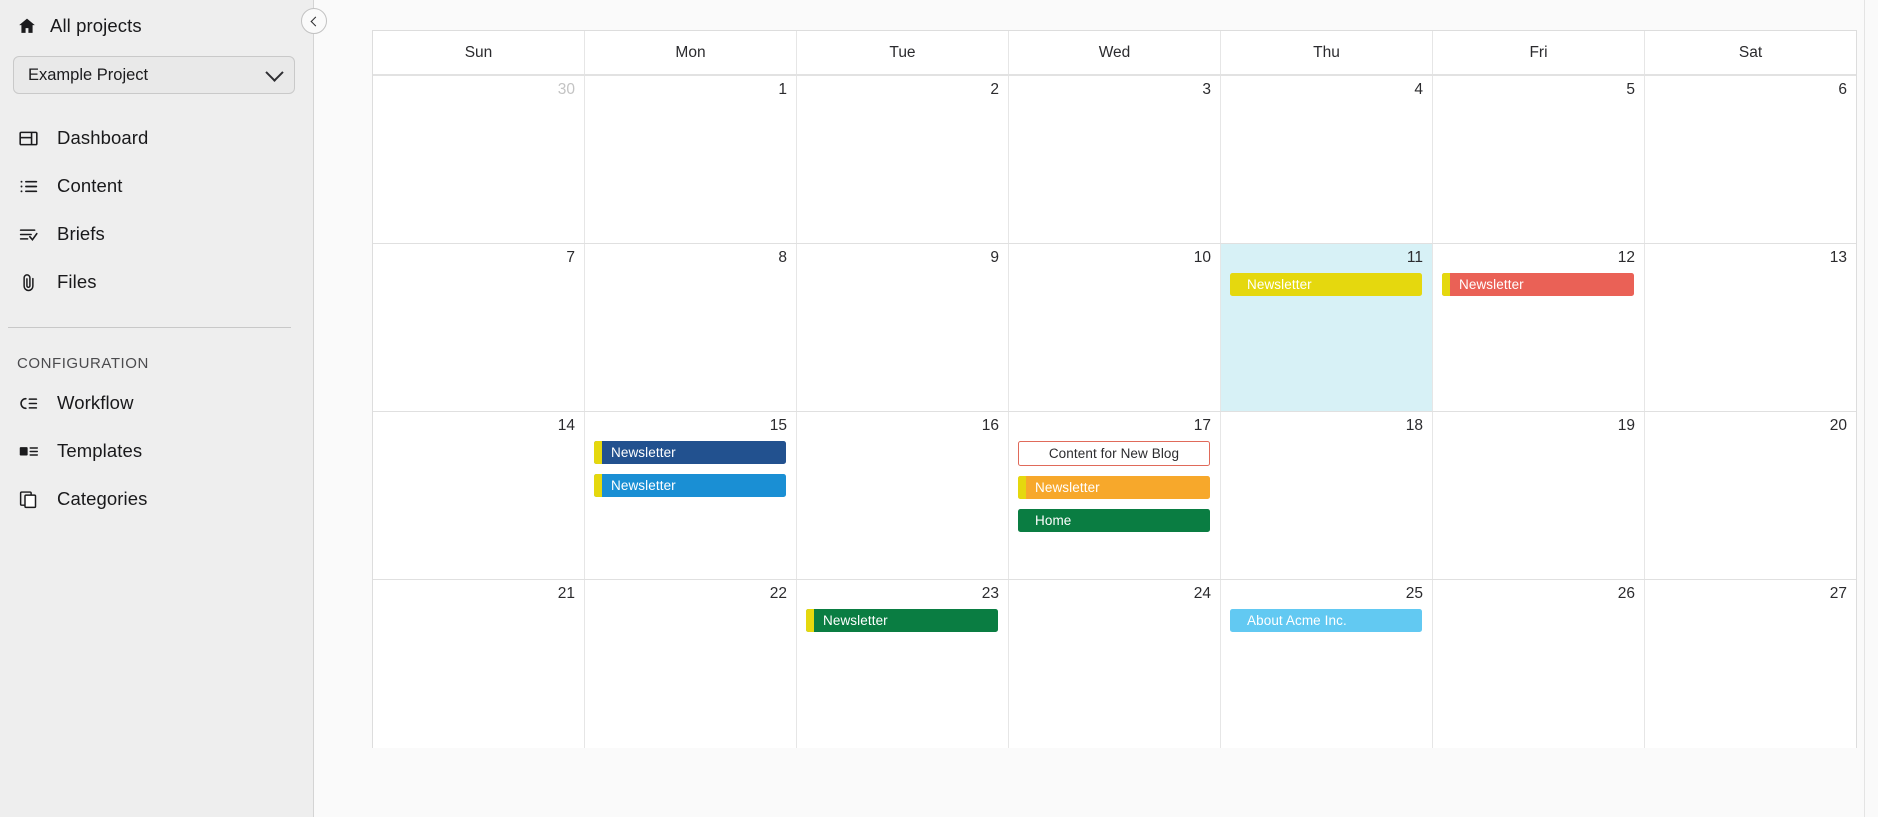 Image resolution: width=1878 pixels, height=817 pixels. What do you see at coordinates (570, 257) in the screenshot?
I see `day-number: 7` at bounding box center [570, 257].